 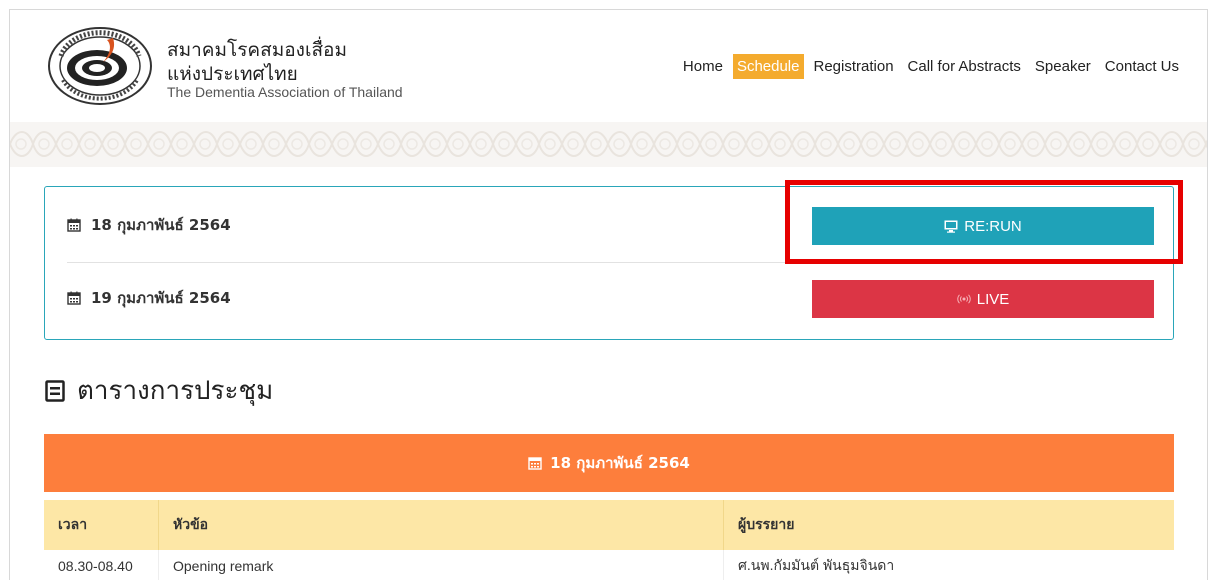 I want to click on date-label: 18 กุมภาพันธ์ 2564, so click(x=149, y=225).